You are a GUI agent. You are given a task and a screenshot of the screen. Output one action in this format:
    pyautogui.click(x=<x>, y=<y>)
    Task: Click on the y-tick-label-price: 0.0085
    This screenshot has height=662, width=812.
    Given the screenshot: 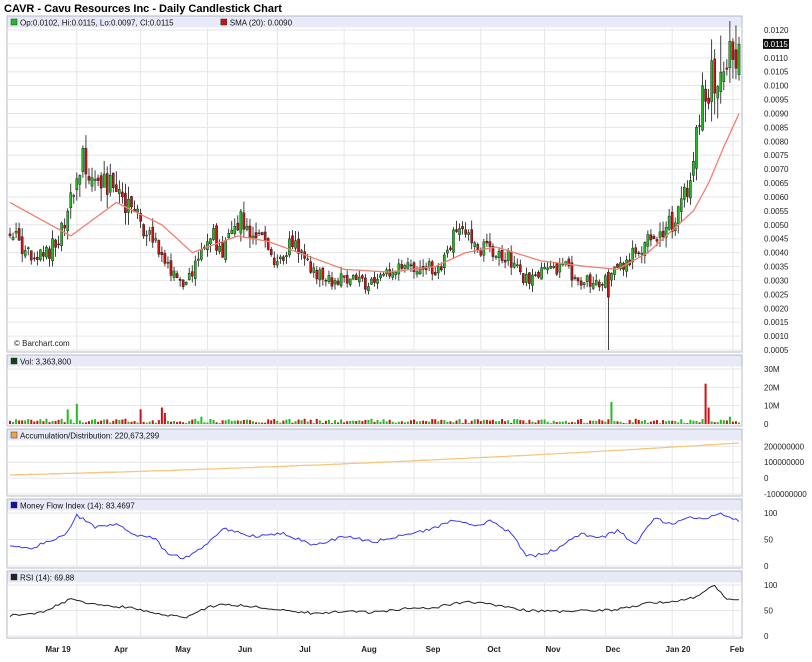 What is the action you would take?
    pyautogui.click(x=776, y=127)
    